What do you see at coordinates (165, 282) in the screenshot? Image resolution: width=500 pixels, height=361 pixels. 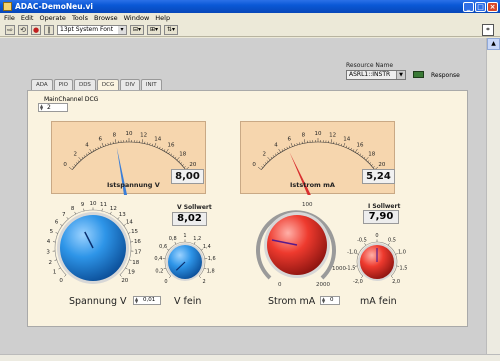 I see `knob-tick-label: 0` at bounding box center [165, 282].